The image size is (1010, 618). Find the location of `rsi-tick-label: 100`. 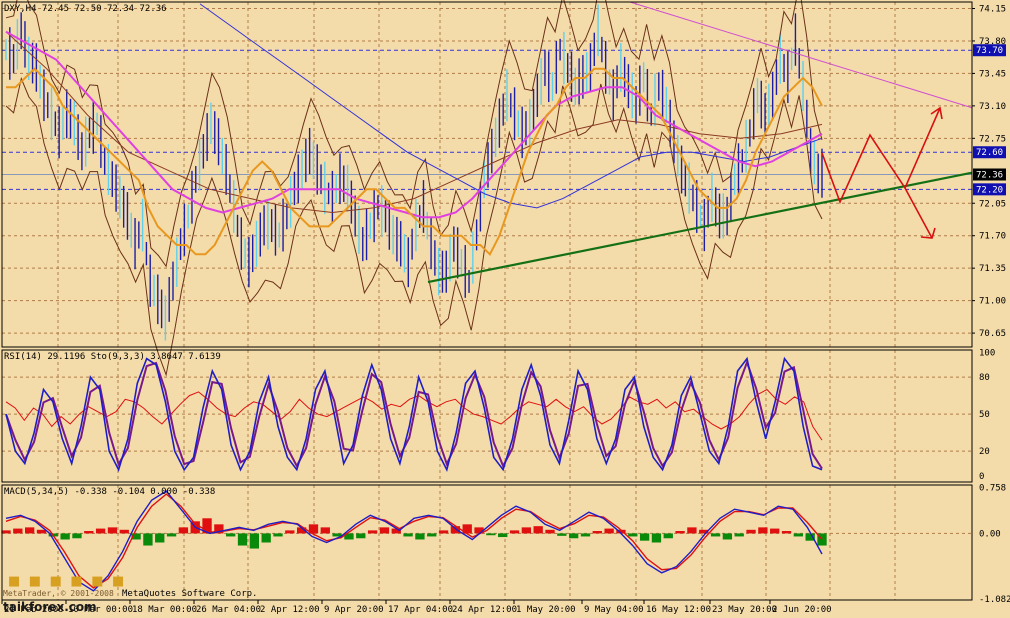

rsi-tick-label: 100 is located at coordinates (987, 353).